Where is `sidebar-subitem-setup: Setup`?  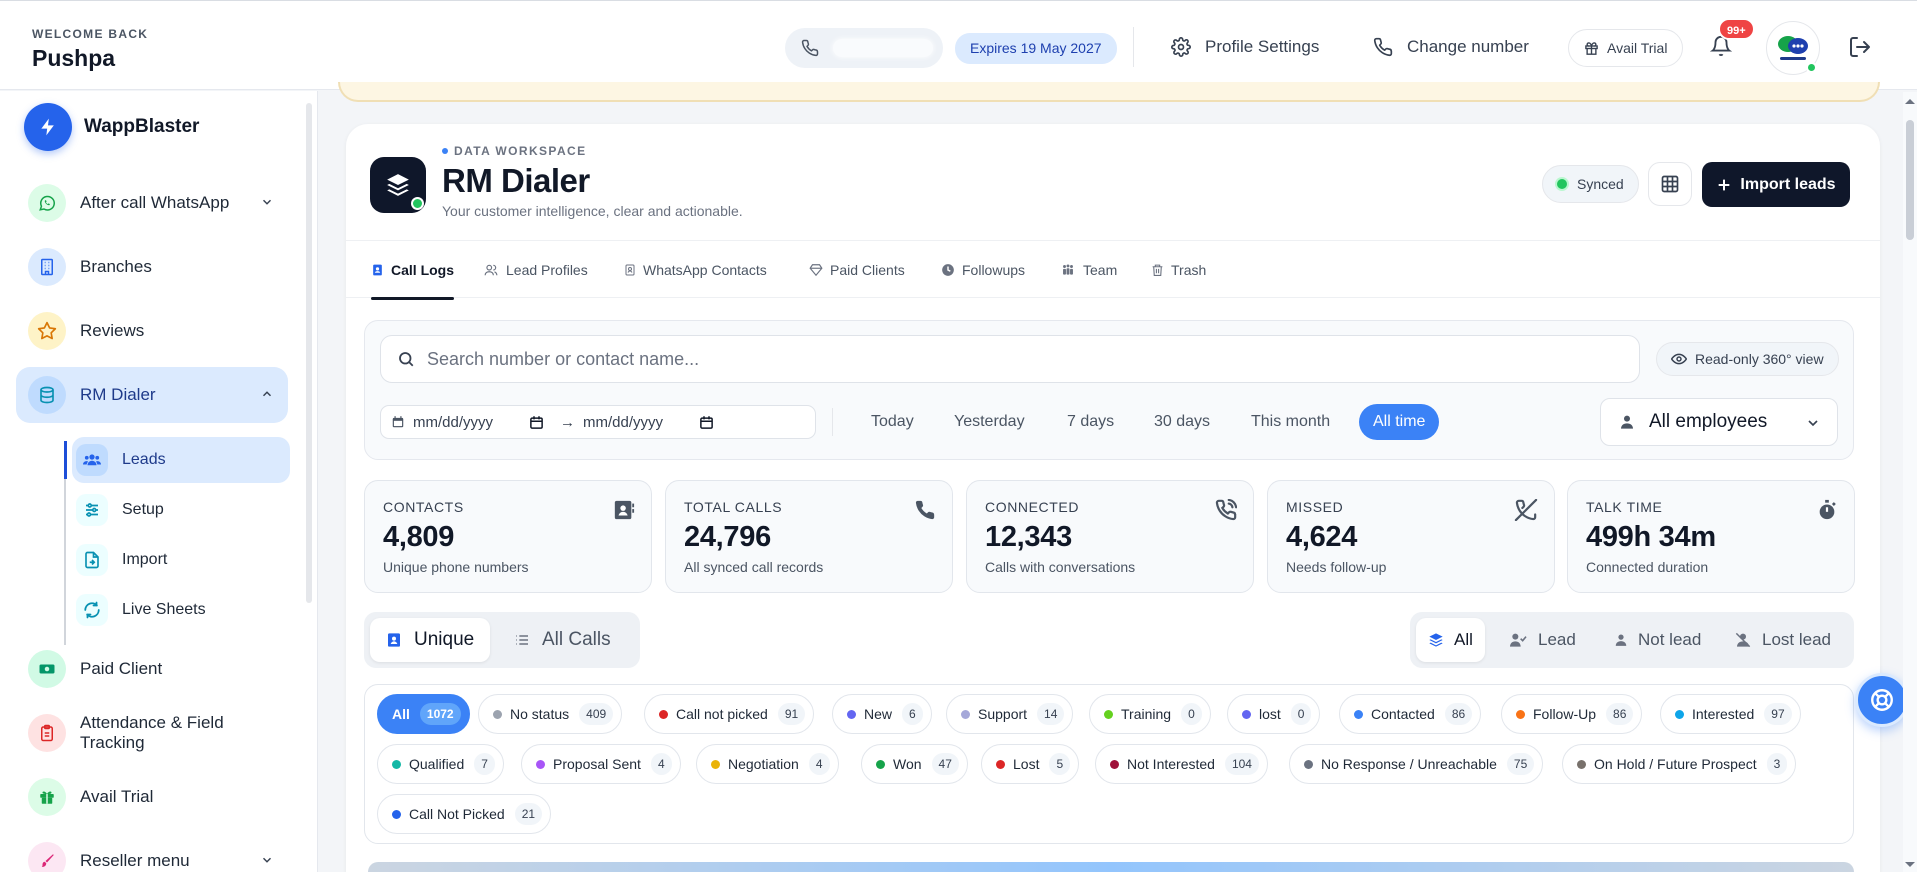
sidebar-subitem-setup: Setup is located at coordinates (181, 510).